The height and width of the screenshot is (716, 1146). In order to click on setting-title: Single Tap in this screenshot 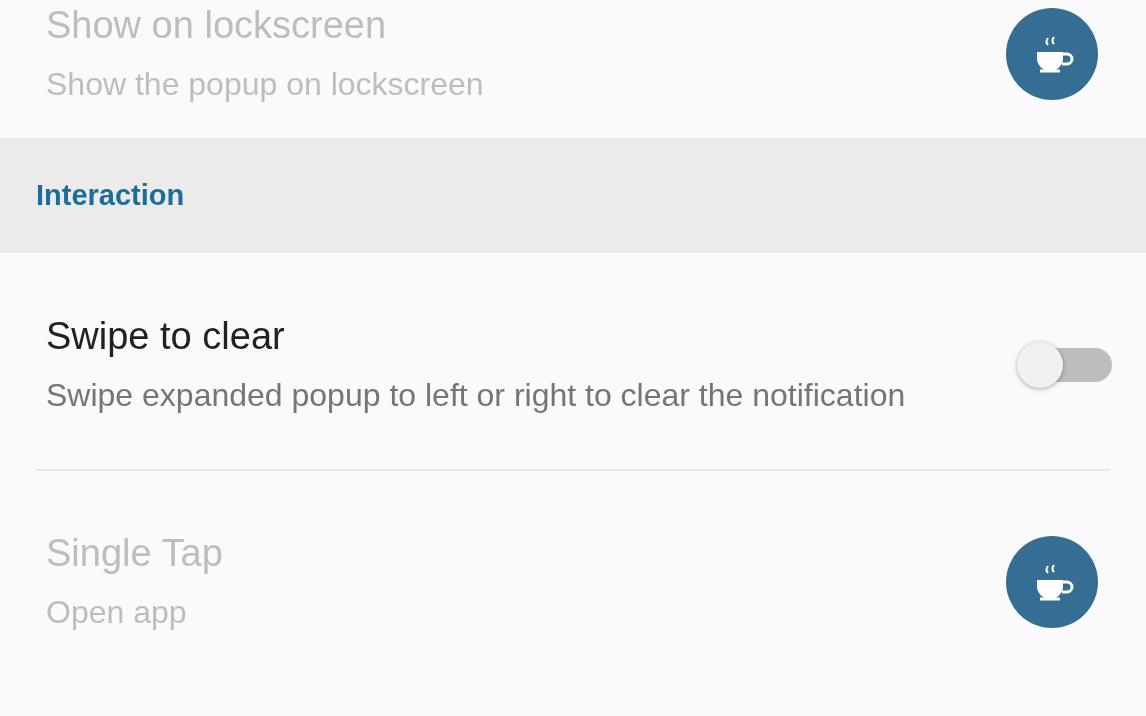, I will do `click(135, 553)`.